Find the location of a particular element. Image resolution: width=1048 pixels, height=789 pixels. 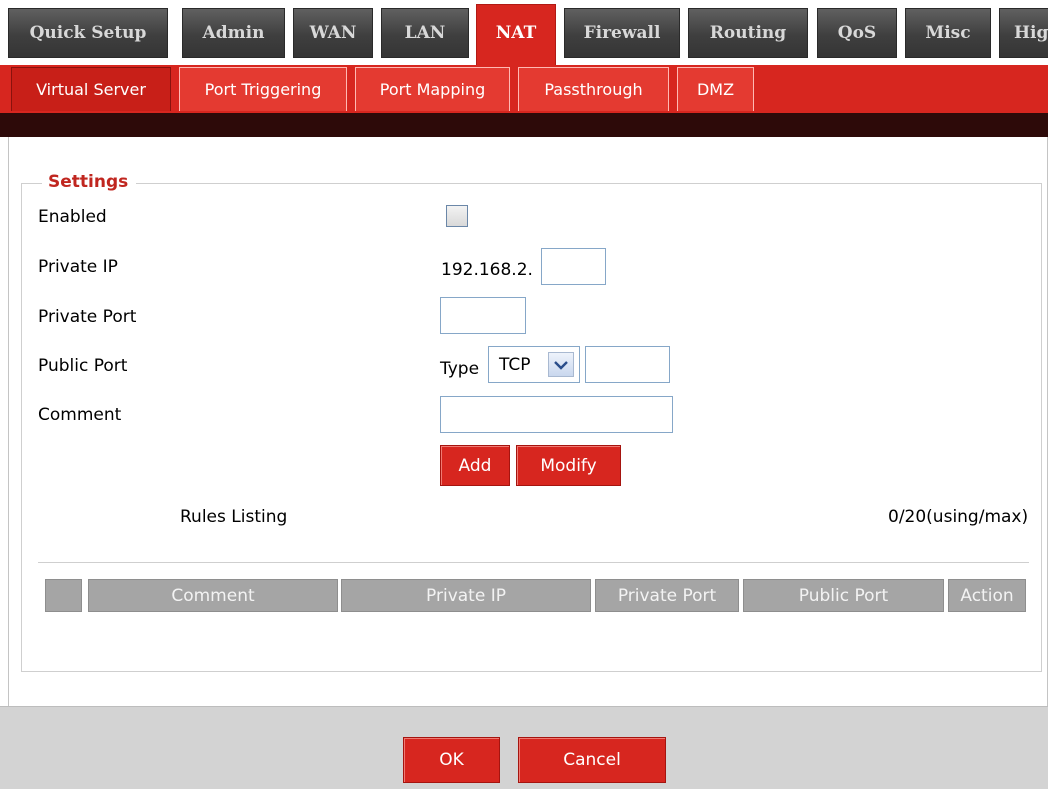

divider is located at coordinates (533, 562).